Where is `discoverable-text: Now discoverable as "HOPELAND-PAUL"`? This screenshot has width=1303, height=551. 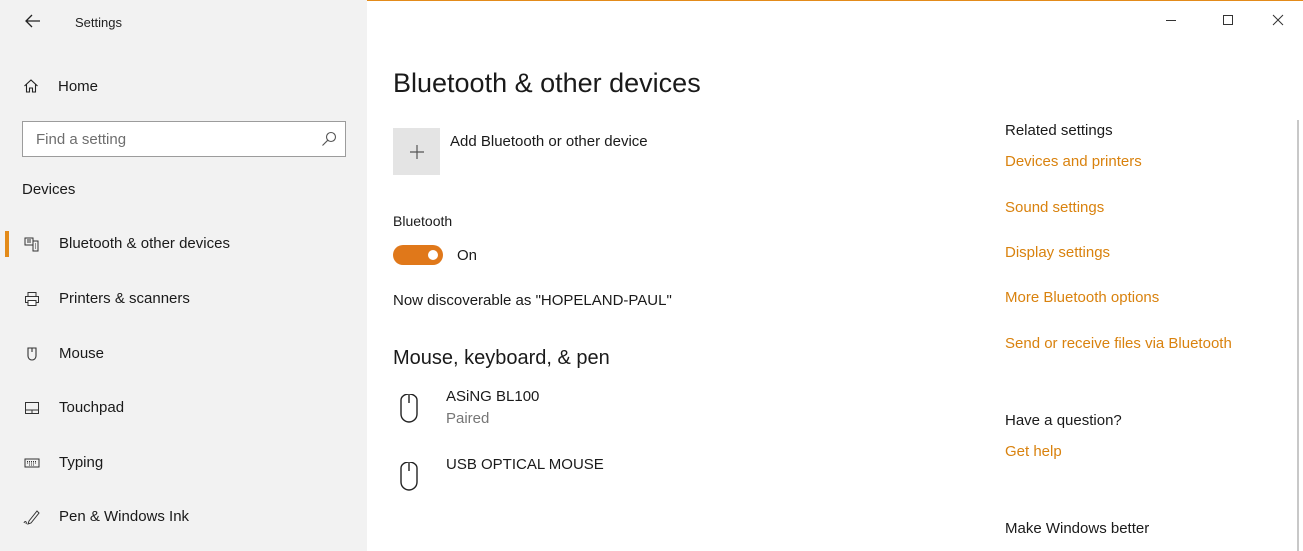 discoverable-text: Now discoverable as "HOPELAND-PAUL" is located at coordinates (532, 300).